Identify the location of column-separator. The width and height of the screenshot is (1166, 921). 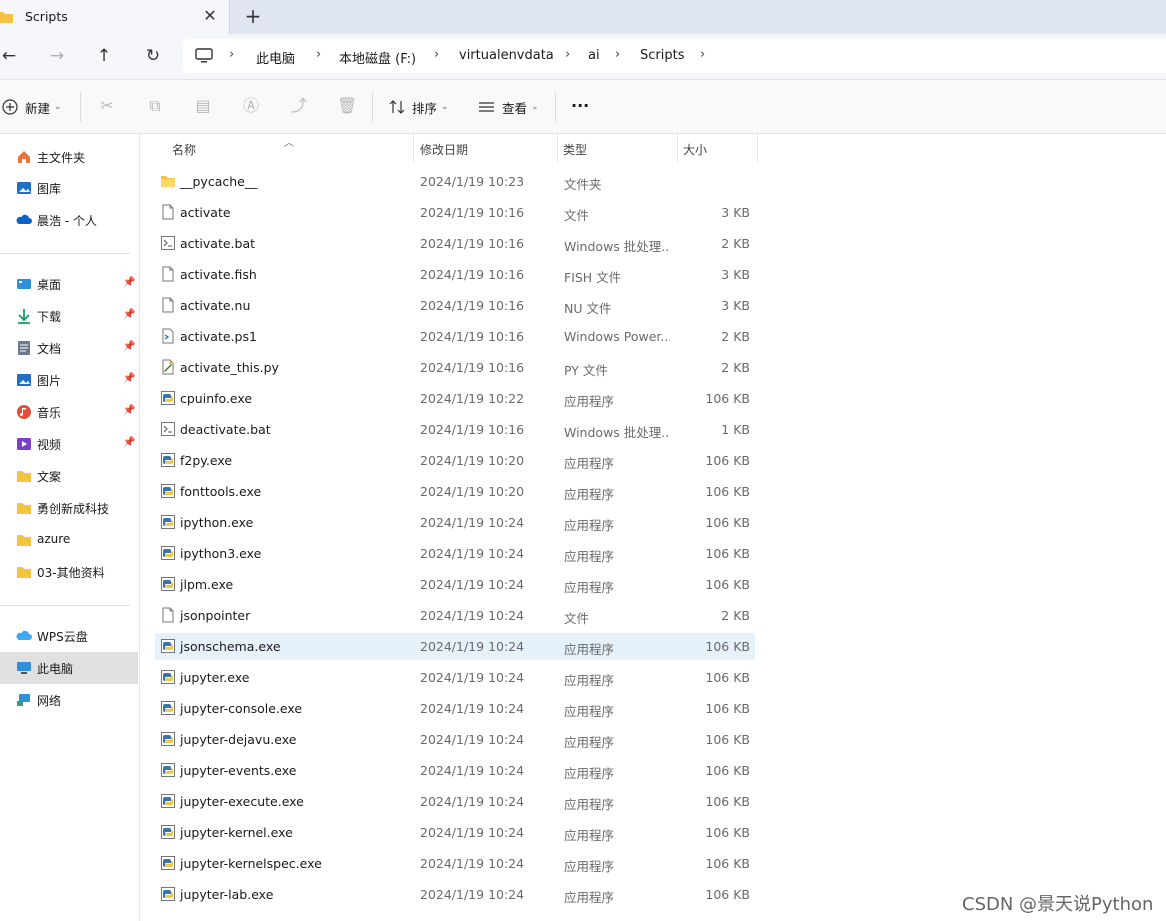
(757, 148).